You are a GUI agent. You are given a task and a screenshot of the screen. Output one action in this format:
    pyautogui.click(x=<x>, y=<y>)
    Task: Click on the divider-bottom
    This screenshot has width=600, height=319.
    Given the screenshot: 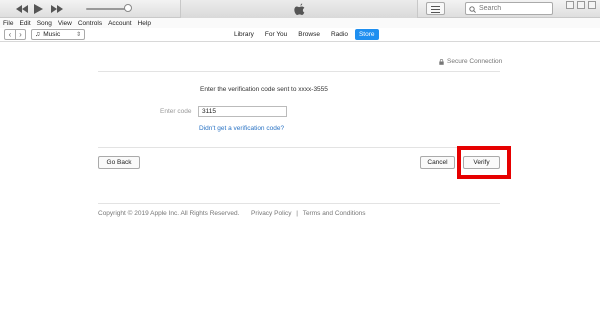 What is the action you would take?
    pyautogui.click(x=299, y=203)
    